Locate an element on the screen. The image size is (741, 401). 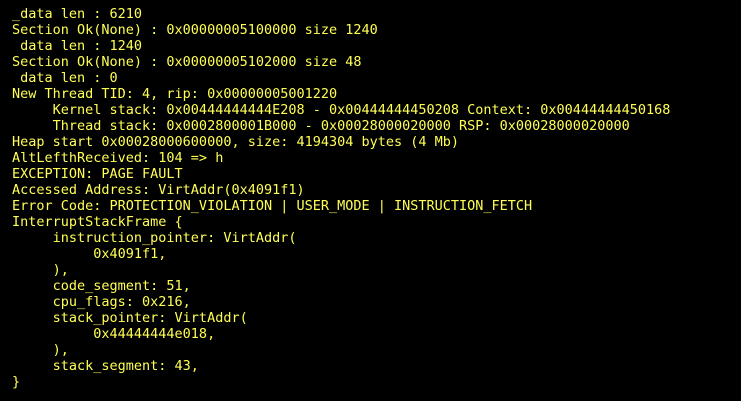
console-line-code-segment: code_segment: 51, is located at coordinates (101, 286).